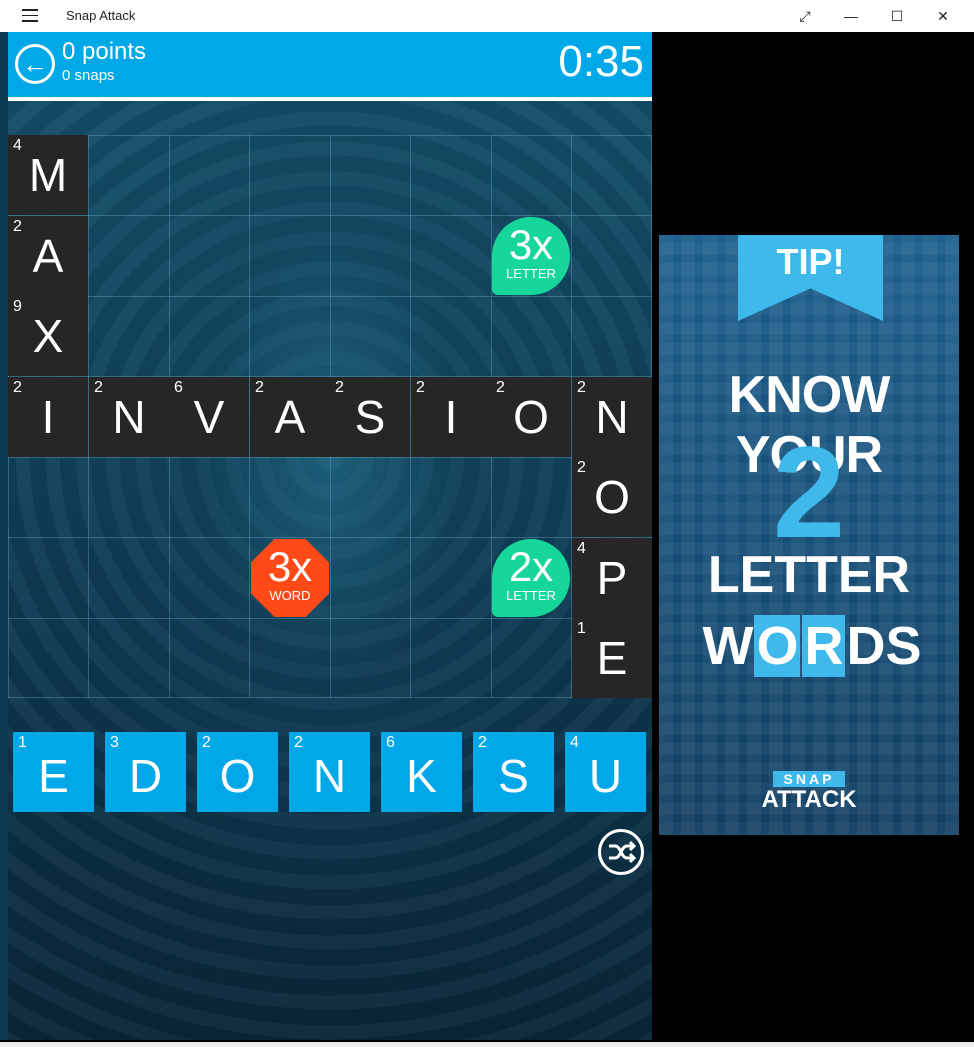 This screenshot has height=1047, width=974. Describe the element at coordinates (943, 16) in the screenshot. I see `close-icon: ✕` at that location.